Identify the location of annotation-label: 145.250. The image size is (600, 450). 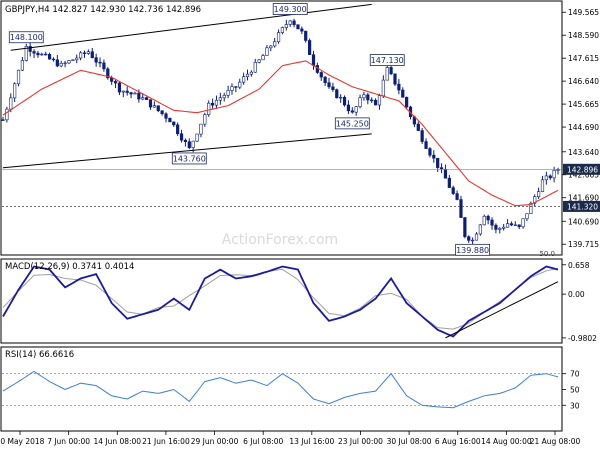
(352, 123).